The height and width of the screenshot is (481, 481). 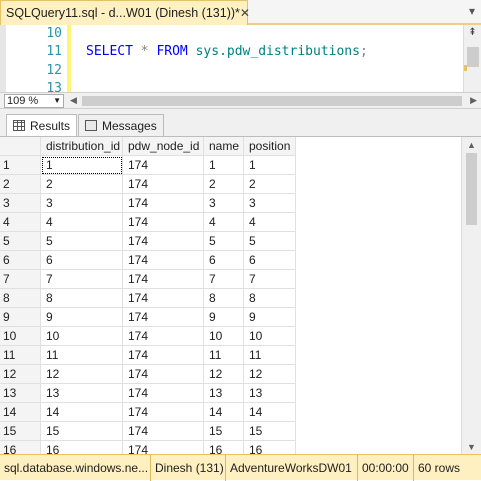 What do you see at coordinates (20, 241) in the screenshot?
I see `row-number-cell: 5` at bounding box center [20, 241].